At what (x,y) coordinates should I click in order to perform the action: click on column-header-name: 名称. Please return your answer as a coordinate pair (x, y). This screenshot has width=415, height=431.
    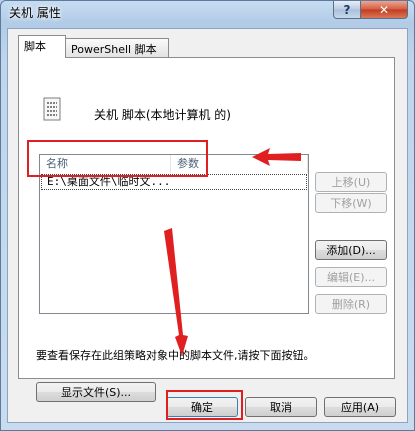
    Looking at the image, I should click on (105, 164).